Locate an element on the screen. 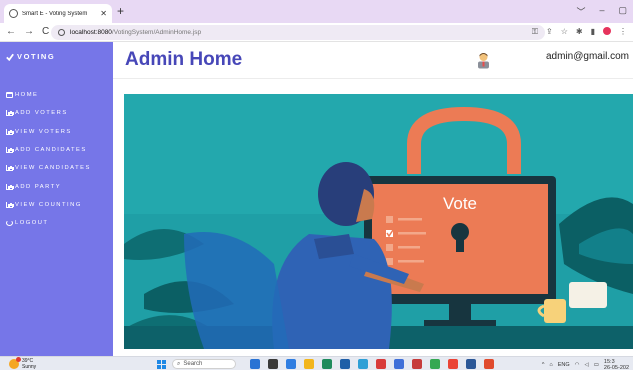  sidebar-item-label: ADD CANDIDATES is located at coordinates (51, 150).